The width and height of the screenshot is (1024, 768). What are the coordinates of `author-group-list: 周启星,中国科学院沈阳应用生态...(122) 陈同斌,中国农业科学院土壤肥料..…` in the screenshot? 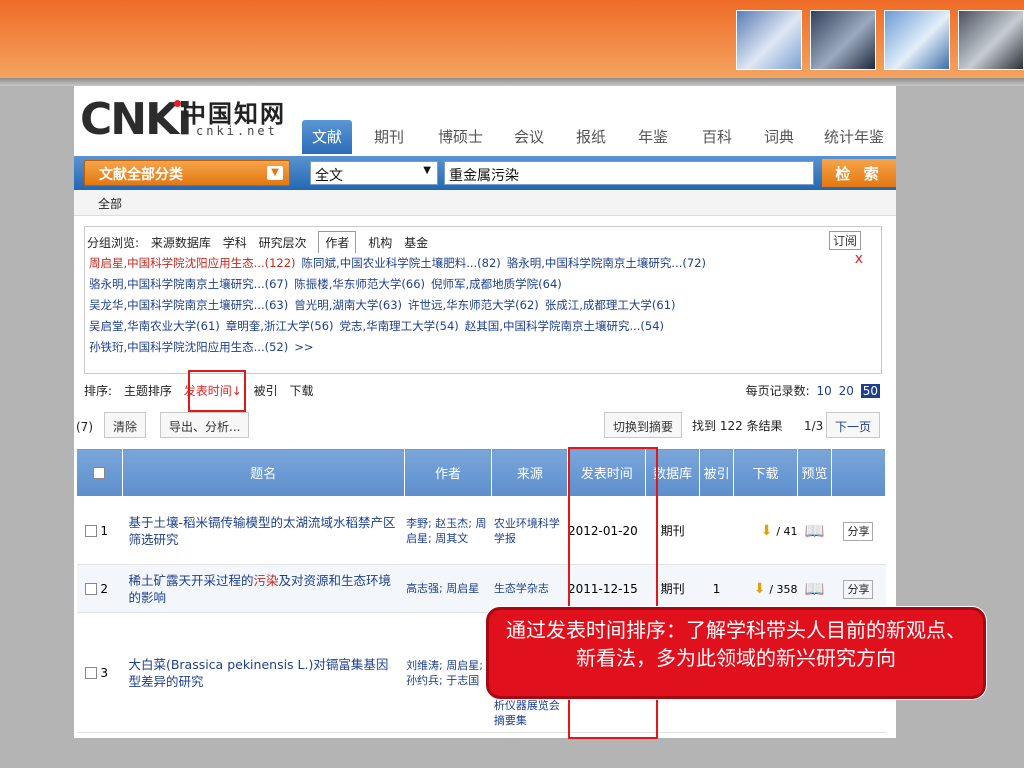 It's located at (474, 305).